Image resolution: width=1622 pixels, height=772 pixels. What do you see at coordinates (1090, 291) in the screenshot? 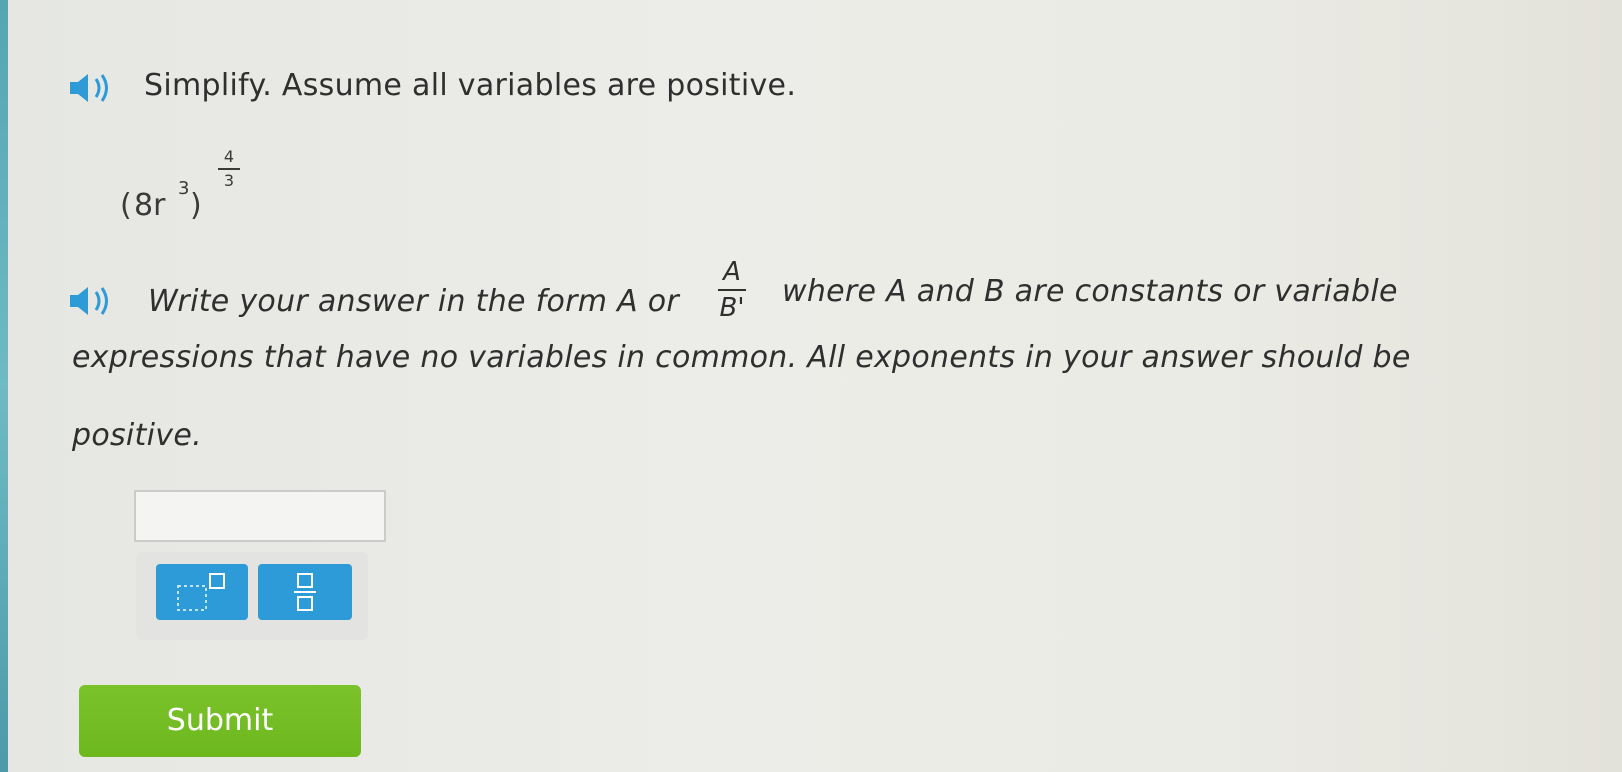
I see `instruction-part-2: where A and B are constants or variable` at bounding box center [1090, 291].